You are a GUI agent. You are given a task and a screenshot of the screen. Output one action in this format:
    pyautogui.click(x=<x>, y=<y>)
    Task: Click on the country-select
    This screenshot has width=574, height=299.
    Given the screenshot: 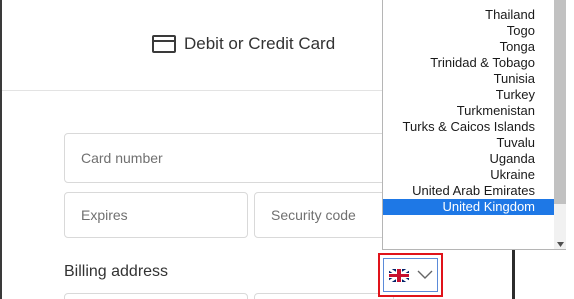 What is the action you would take?
    pyautogui.click(x=410, y=275)
    